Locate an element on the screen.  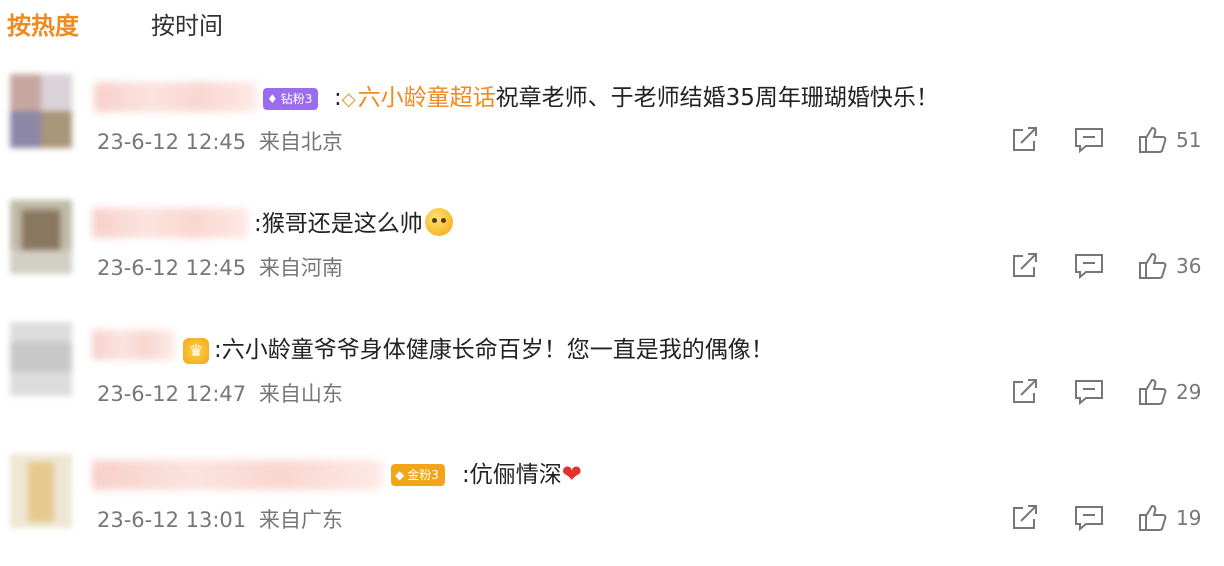
comment-body: 祝章老师、于老师结婚35周年珊瑚婚快乐！ is located at coordinates (717, 98).